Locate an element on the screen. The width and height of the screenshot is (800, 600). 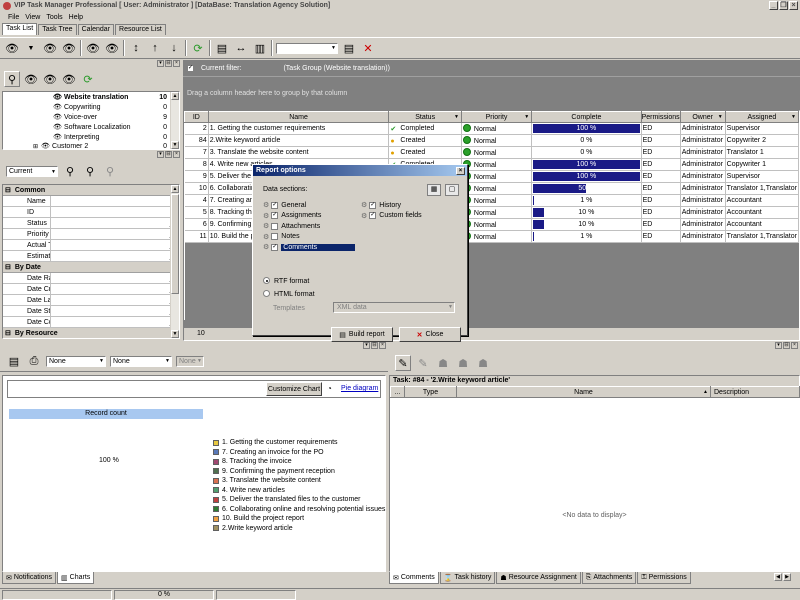
tree-item: 👁 Voice-over 9 is located at coordinates (91, 118).